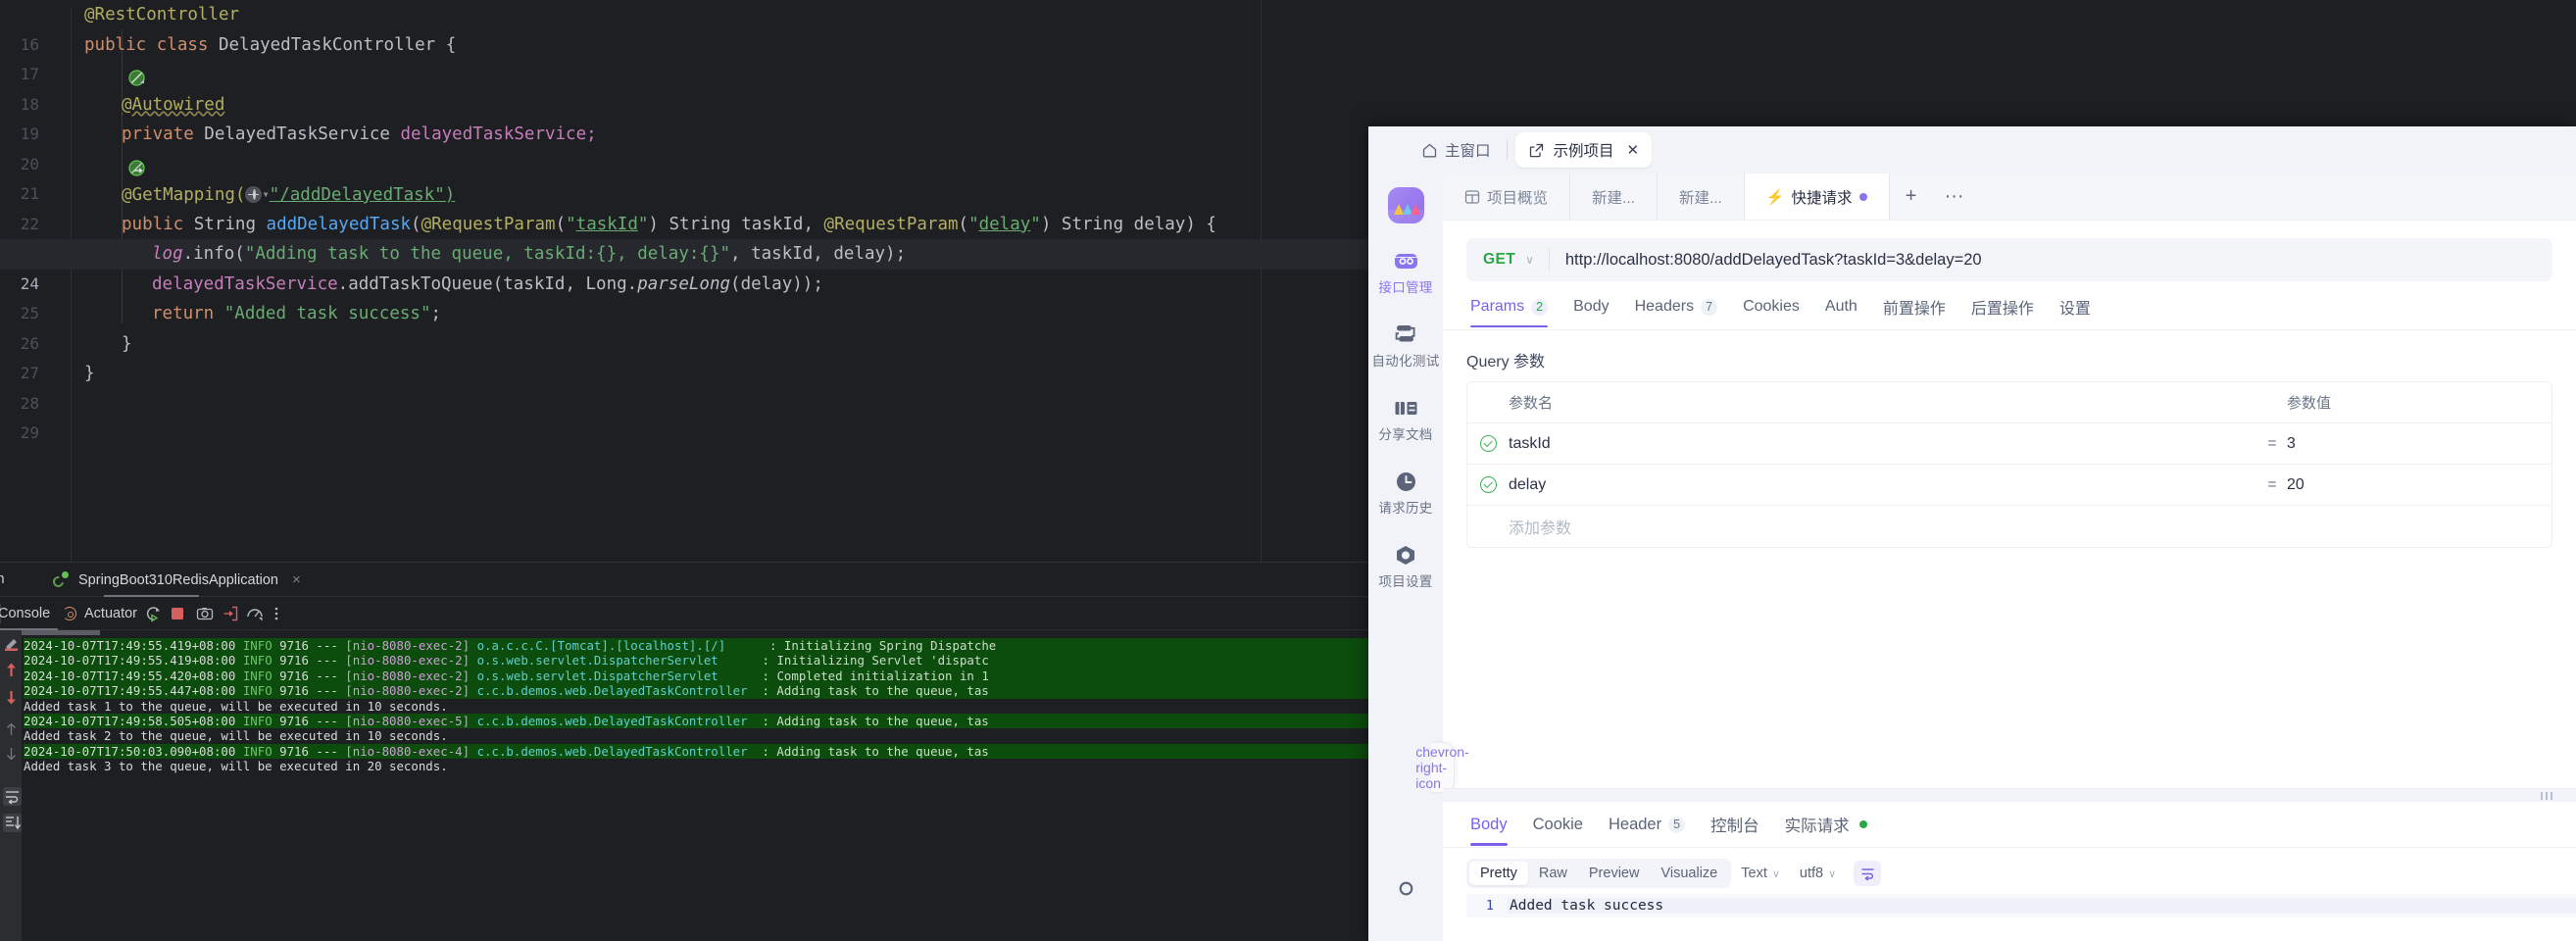 This screenshot has height=941, width=2576. What do you see at coordinates (1405, 261) in the screenshot?
I see `api-management-icon` at bounding box center [1405, 261].